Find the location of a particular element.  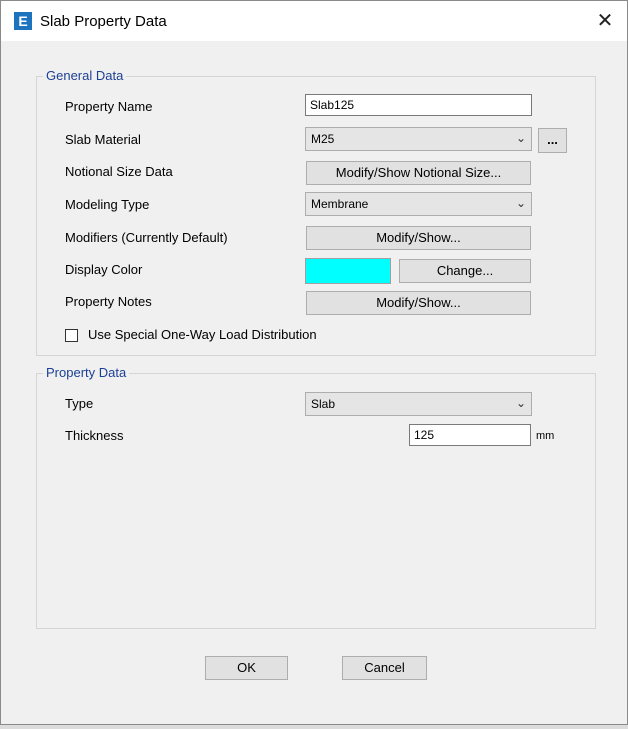

slab-material-value: M25 is located at coordinates (323, 139).